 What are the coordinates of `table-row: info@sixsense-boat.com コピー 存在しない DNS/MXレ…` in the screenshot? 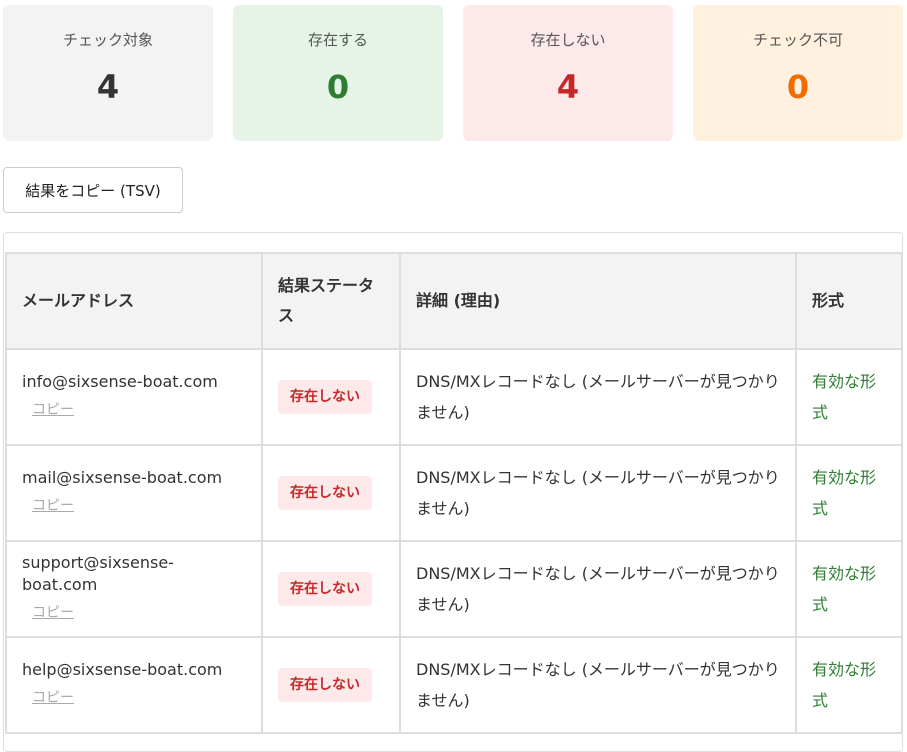 It's located at (454, 397).